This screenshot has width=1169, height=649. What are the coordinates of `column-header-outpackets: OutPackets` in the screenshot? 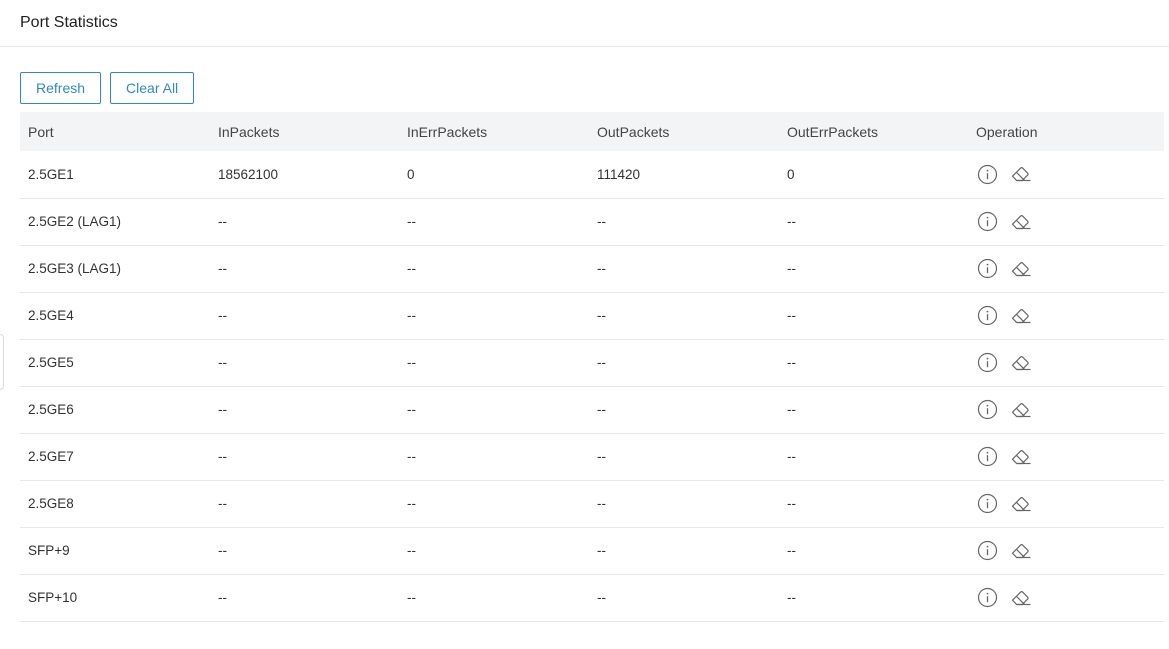 It's located at (684, 131).